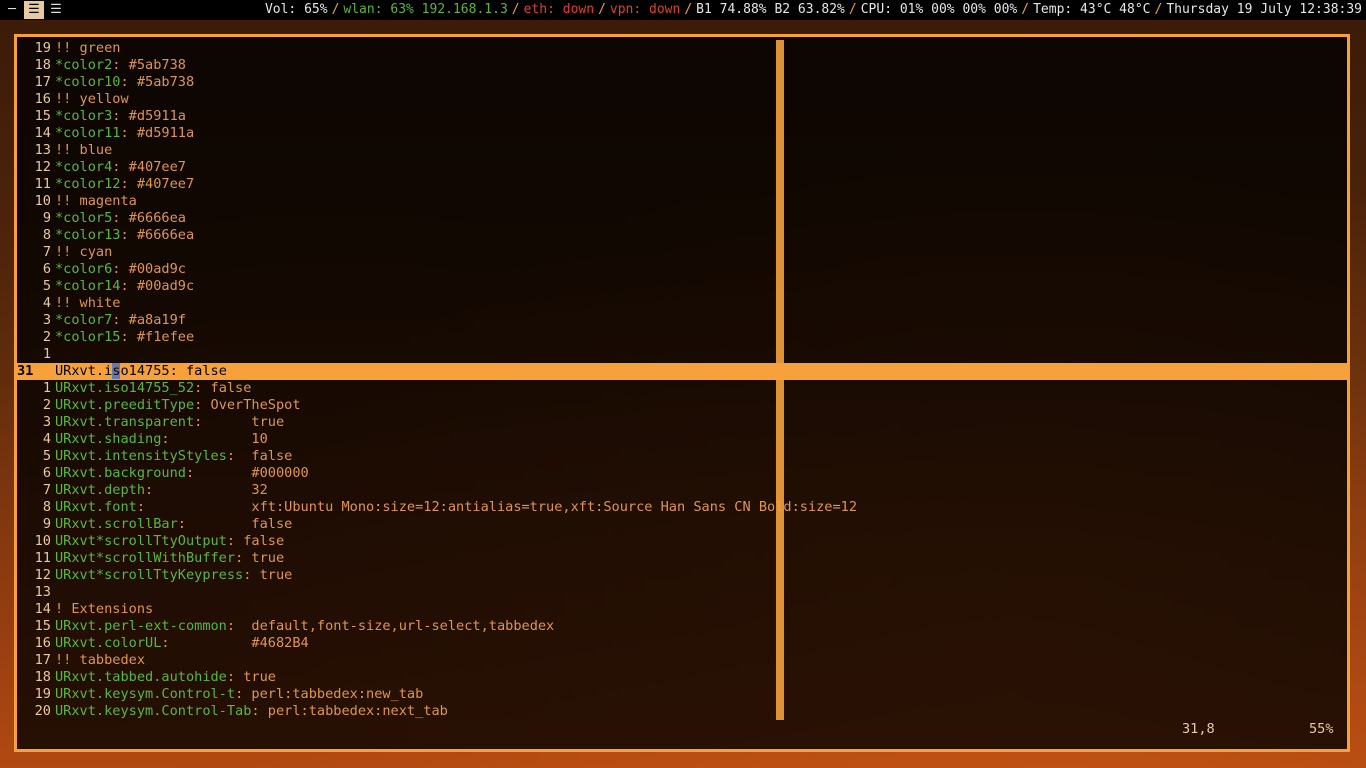 This screenshot has height=768, width=1366. Describe the element at coordinates (84, 65) in the screenshot. I see `resource-key: *color2` at that location.